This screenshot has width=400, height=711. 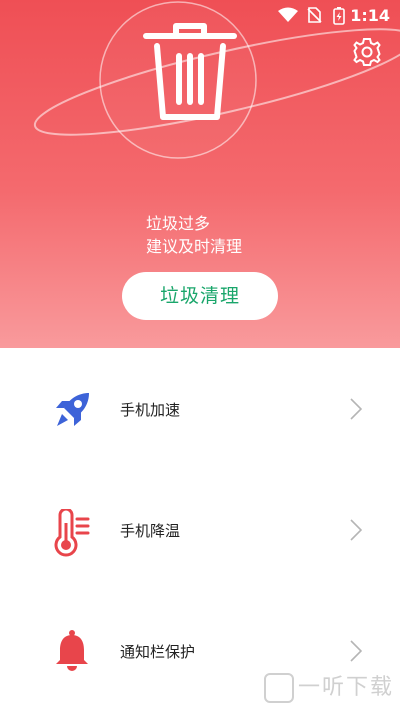 What do you see at coordinates (150, 410) in the screenshot?
I see `list-item-label: 手机加速` at bounding box center [150, 410].